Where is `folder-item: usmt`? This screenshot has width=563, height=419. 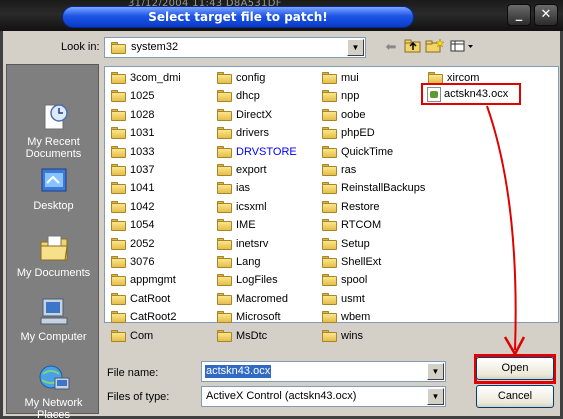
folder-item: usmt is located at coordinates (343, 299).